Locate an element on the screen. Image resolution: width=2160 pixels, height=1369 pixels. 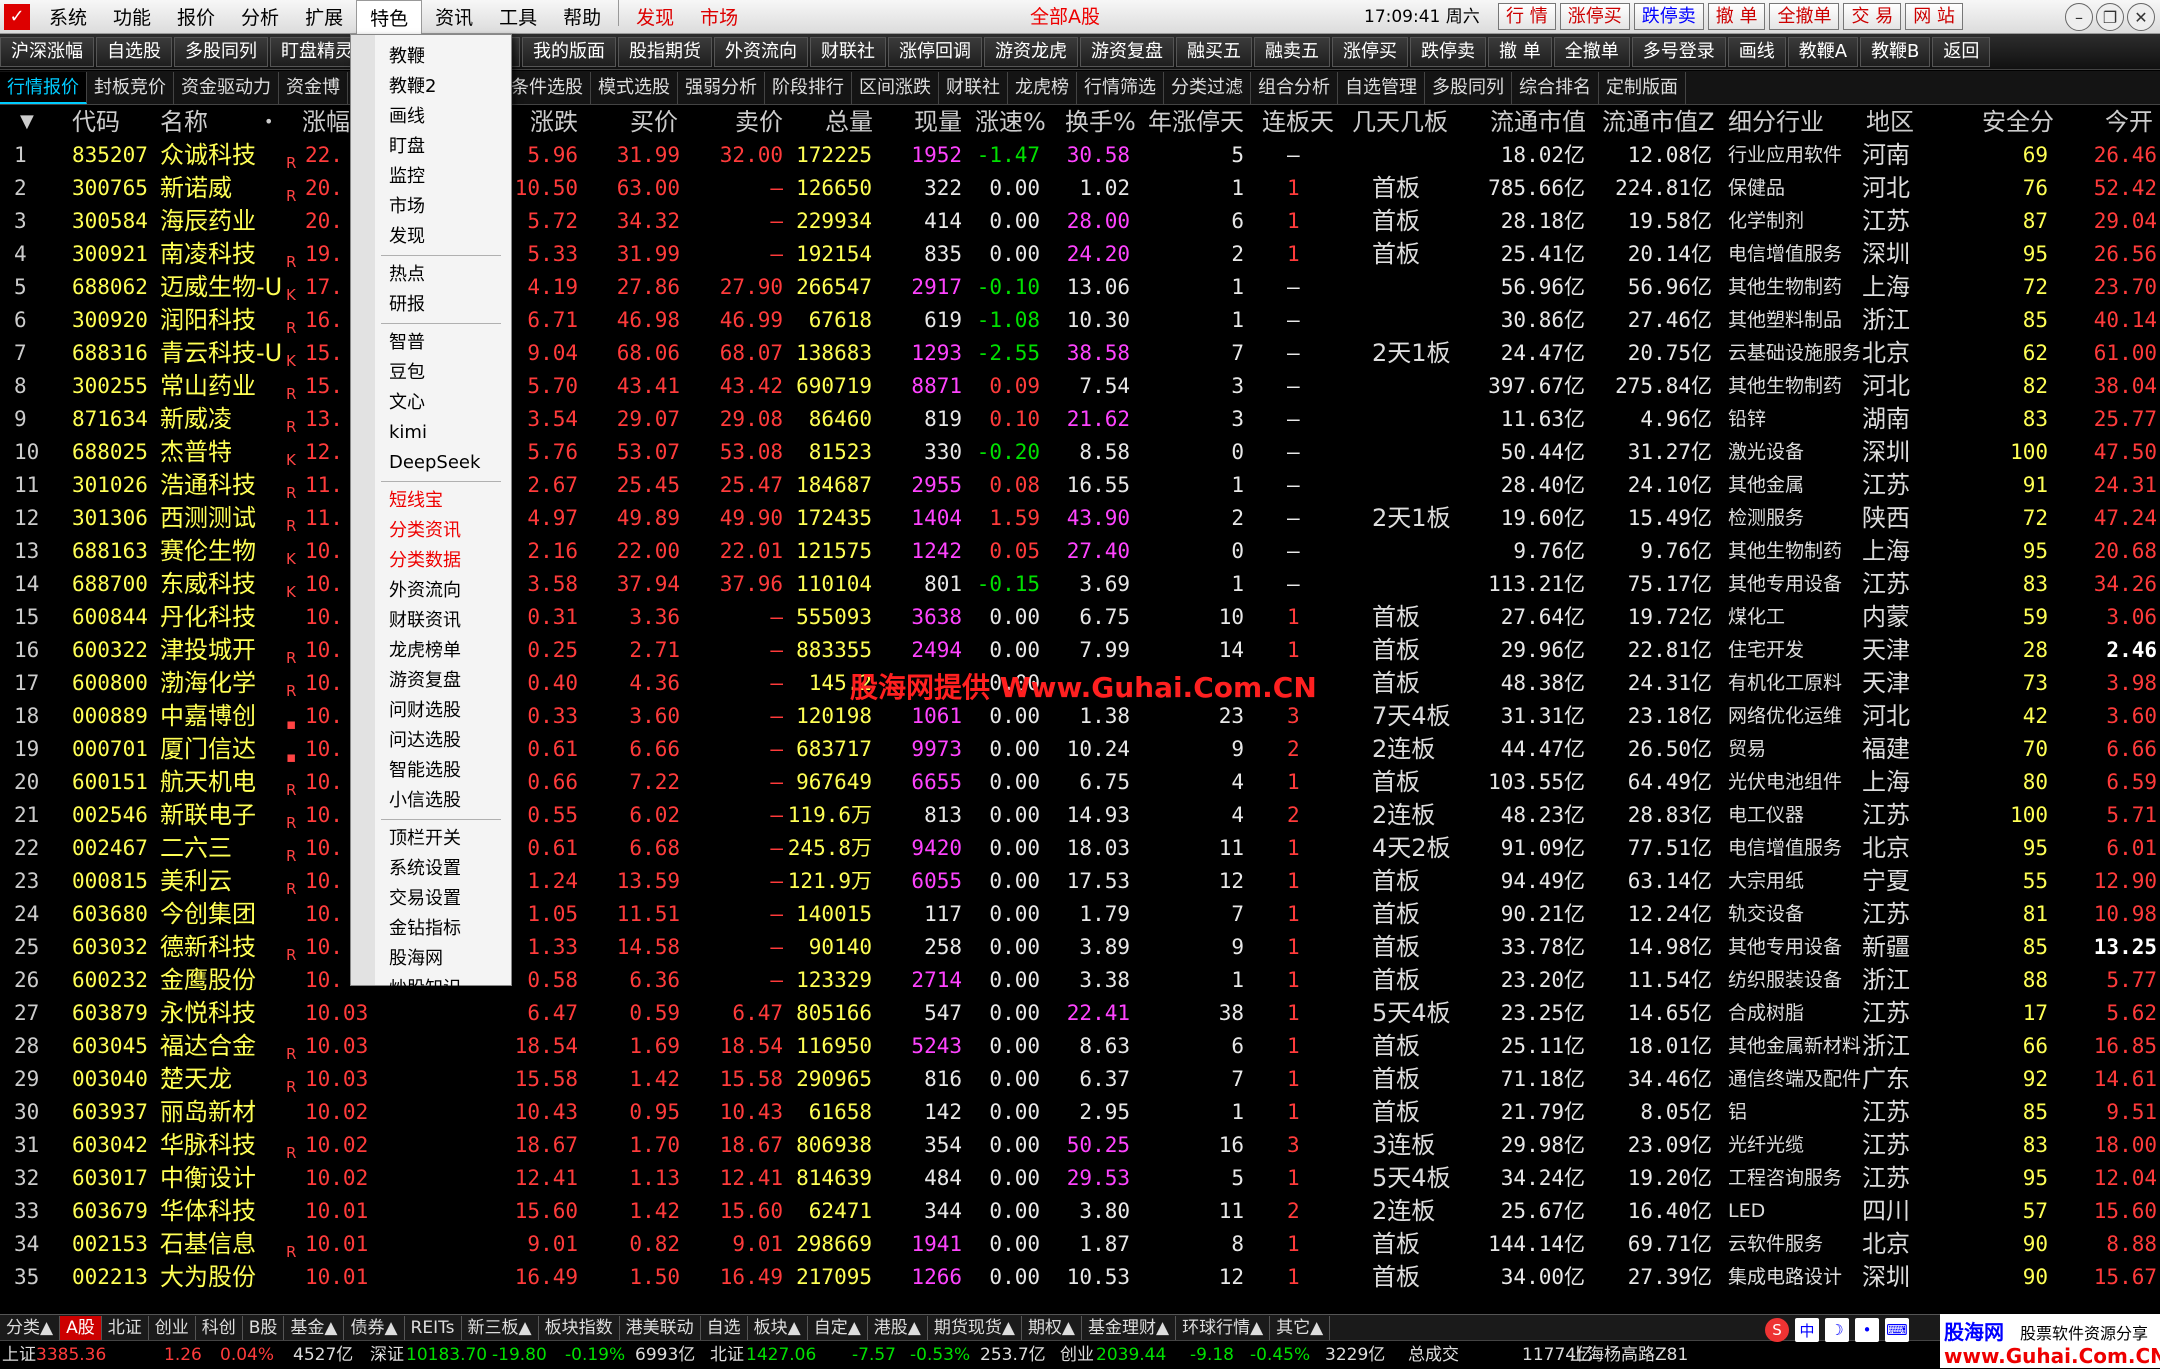
special-menu-item: 问财选股 is located at coordinates (425, 711).